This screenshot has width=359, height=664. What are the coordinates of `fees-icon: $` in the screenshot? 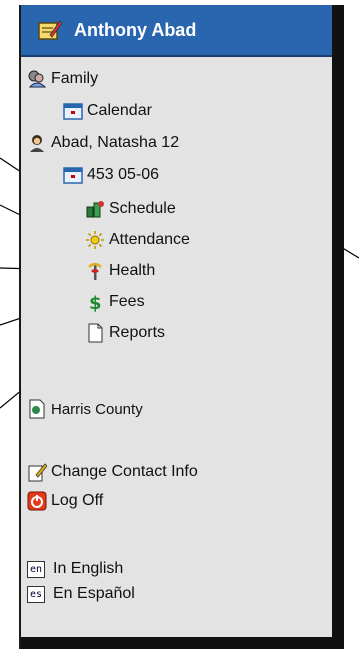 It's located at (95, 302).